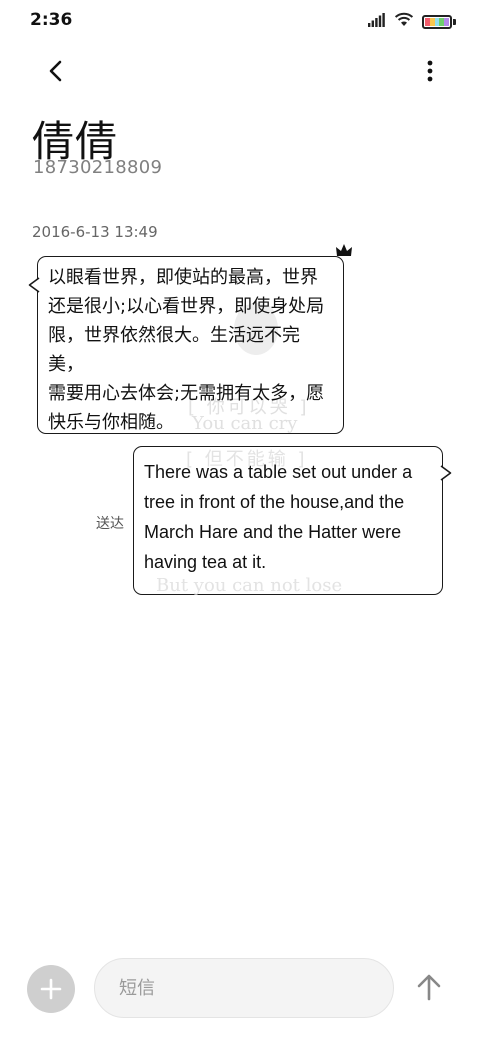 The image size is (480, 1040). What do you see at coordinates (249, 585) in the screenshot?
I see `watermark-en: But you can not lose` at bounding box center [249, 585].